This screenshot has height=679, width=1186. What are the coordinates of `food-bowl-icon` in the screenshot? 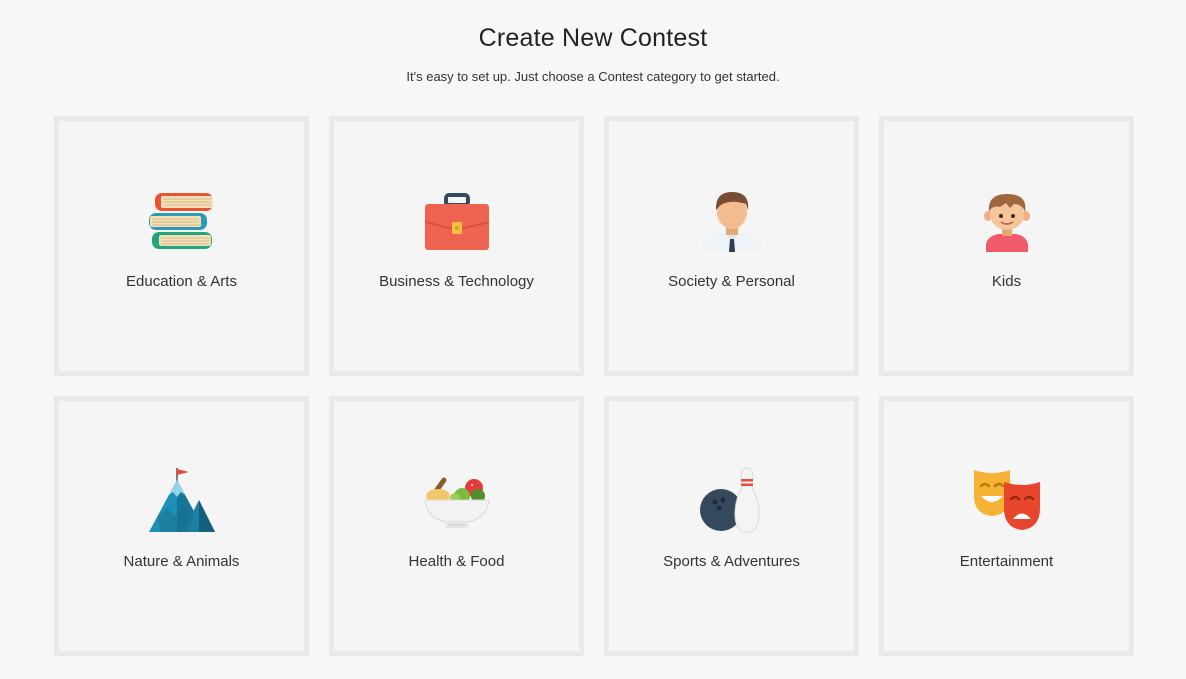 It's located at (457, 501).